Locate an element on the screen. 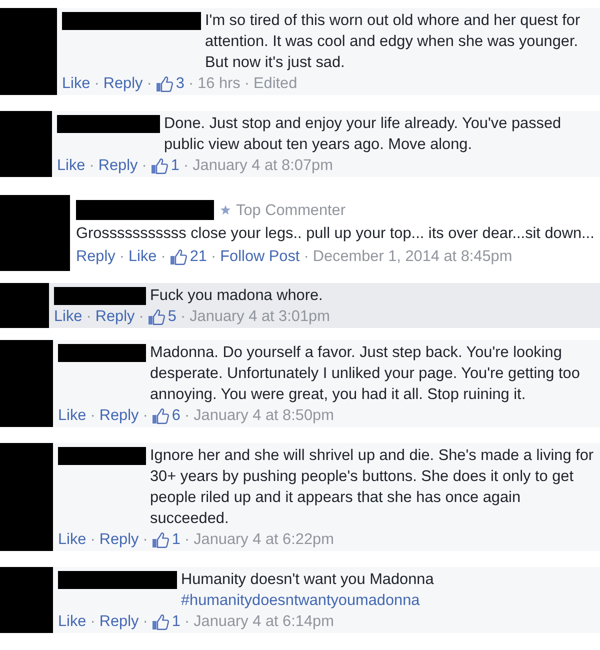 The height and width of the screenshot is (650, 600). timestamp-link: January 4 at 8:07pm is located at coordinates (262, 165).